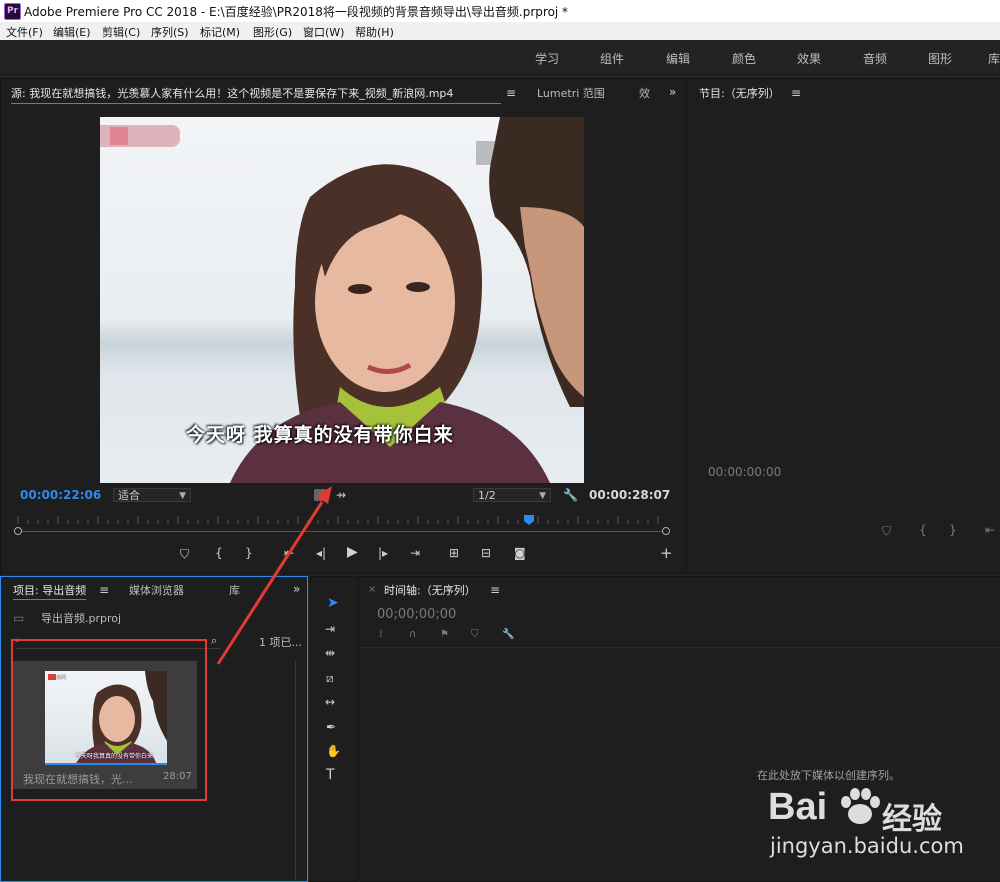 The image size is (1000, 882). I want to click on menu-graphics: 图形(G), so click(272, 32).